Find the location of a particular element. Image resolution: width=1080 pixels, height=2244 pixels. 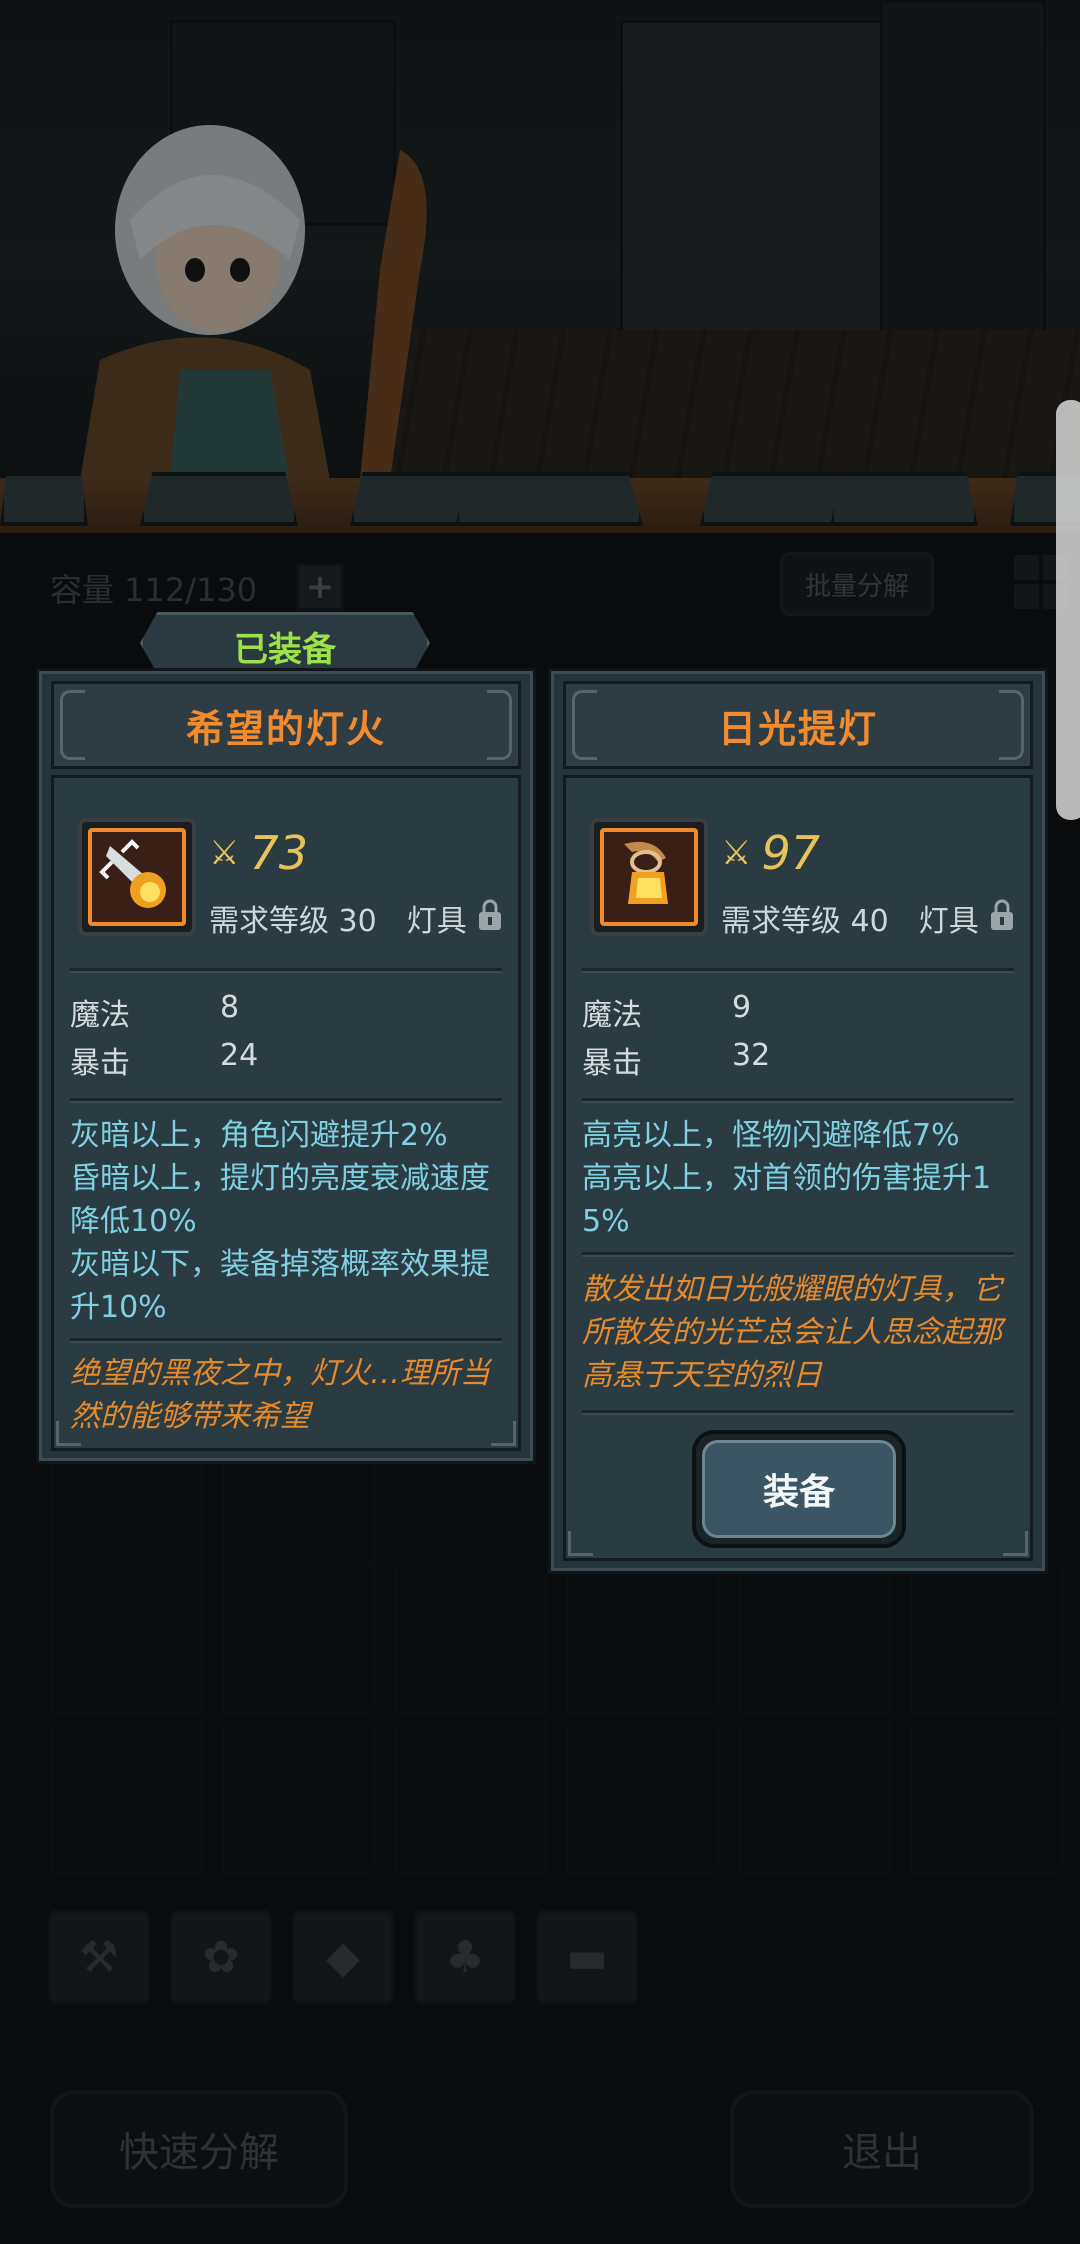

power-value: 97 is located at coordinates (791, 853).